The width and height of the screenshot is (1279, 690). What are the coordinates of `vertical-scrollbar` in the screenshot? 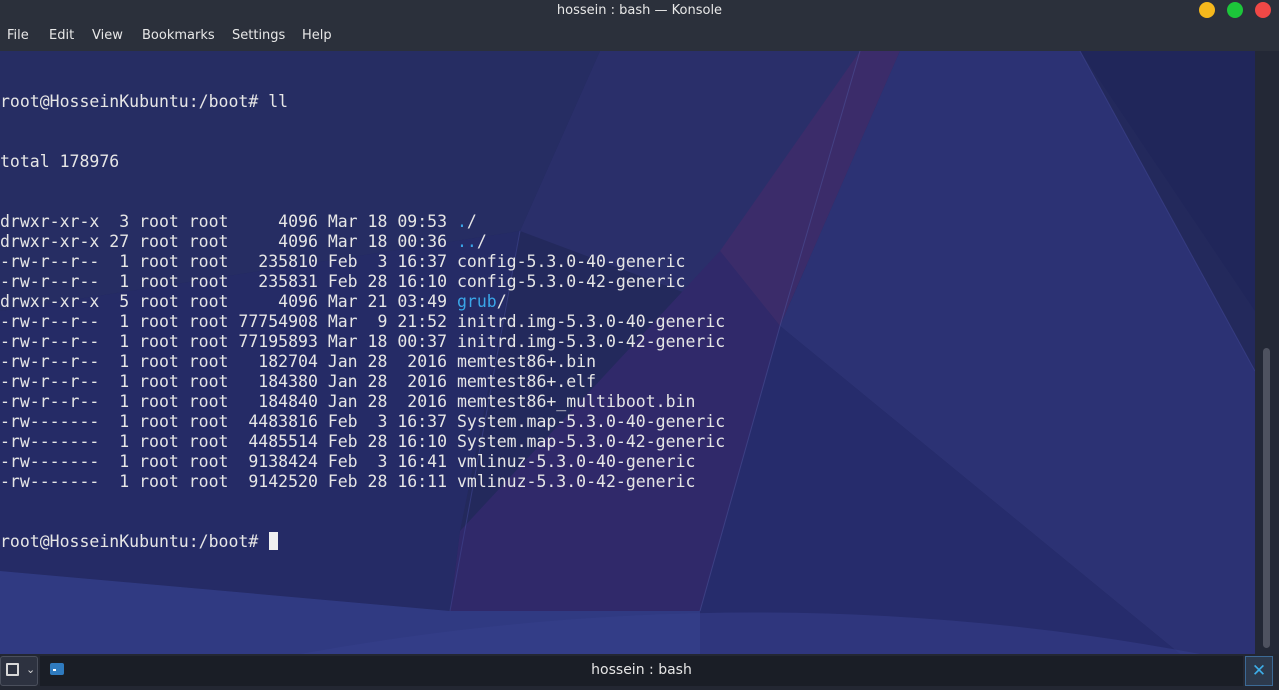 It's located at (1267, 352).